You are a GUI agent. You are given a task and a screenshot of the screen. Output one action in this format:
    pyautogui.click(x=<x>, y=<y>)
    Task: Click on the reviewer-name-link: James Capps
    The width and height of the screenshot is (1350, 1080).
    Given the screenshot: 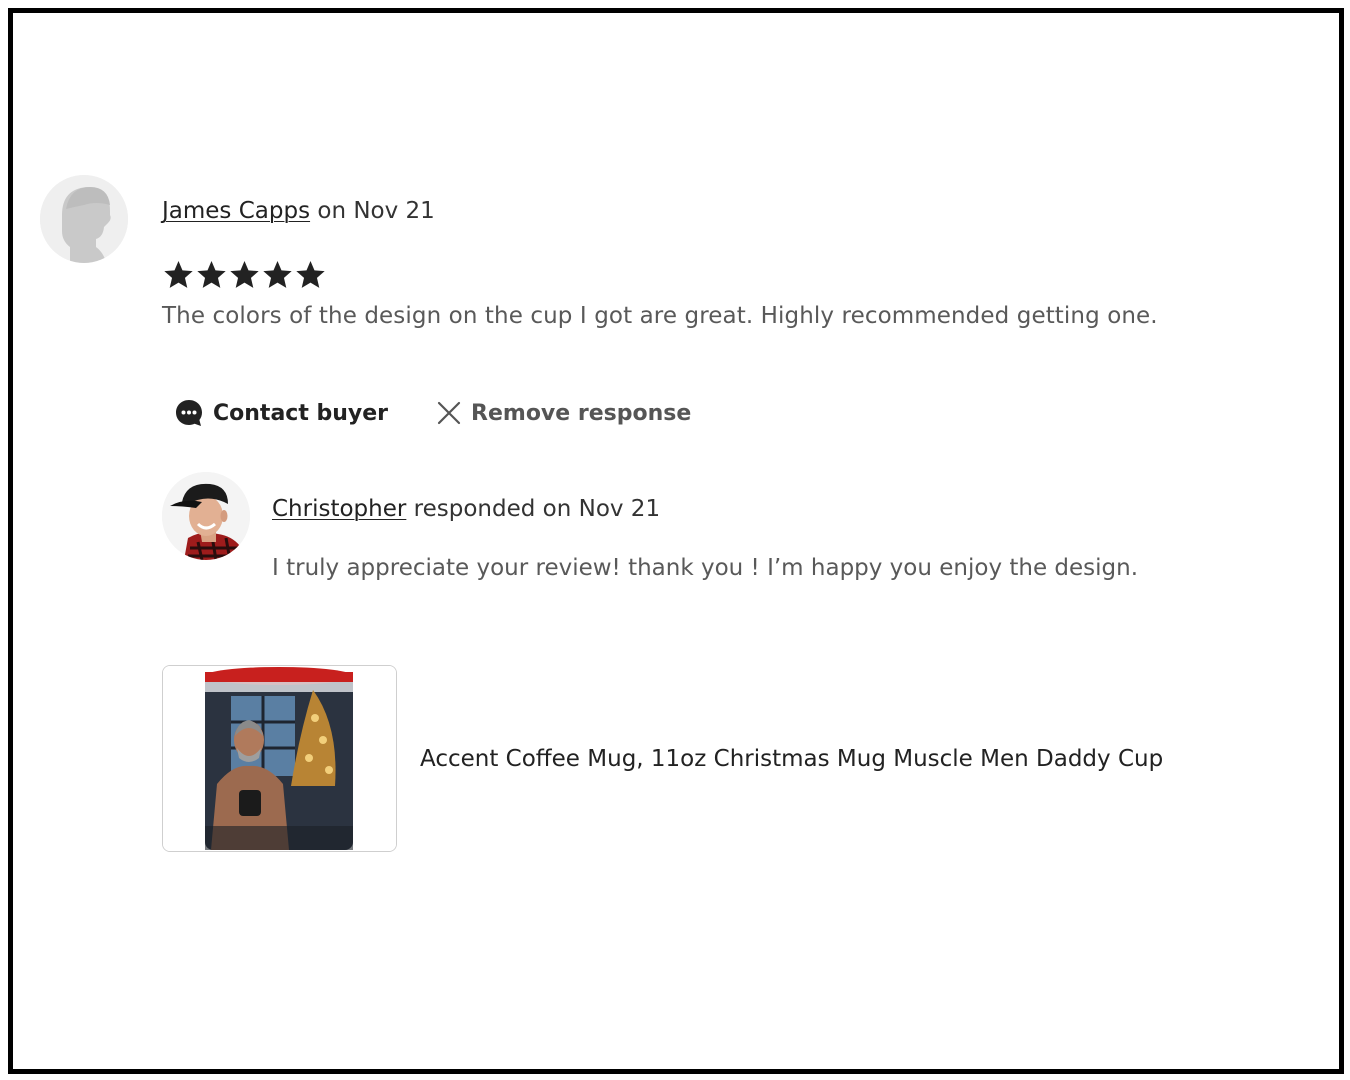 What is the action you would take?
    pyautogui.click(x=236, y=211)
    